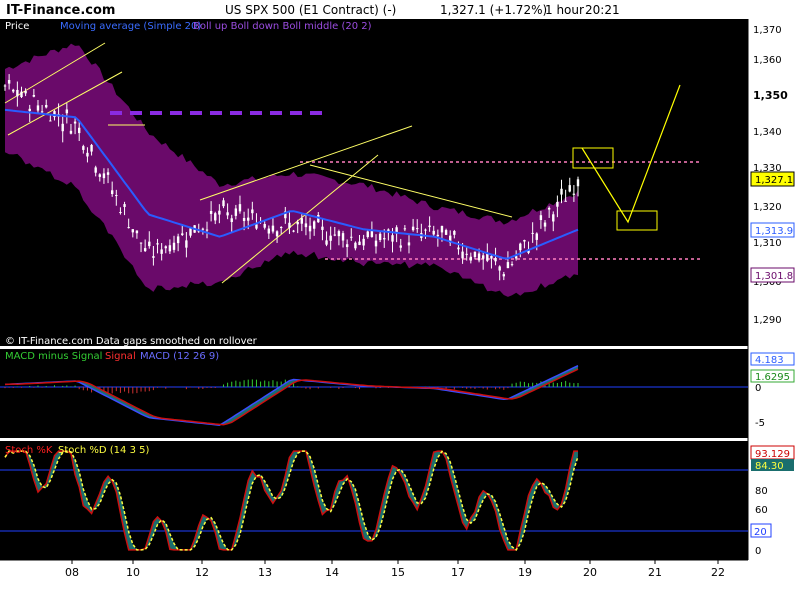 This screenshot has height=600, width=800. Describe the element at coordinates (179, 356) in the screenshot. I see `macd-legend-macd: MACD (12 26 9)` at that location.